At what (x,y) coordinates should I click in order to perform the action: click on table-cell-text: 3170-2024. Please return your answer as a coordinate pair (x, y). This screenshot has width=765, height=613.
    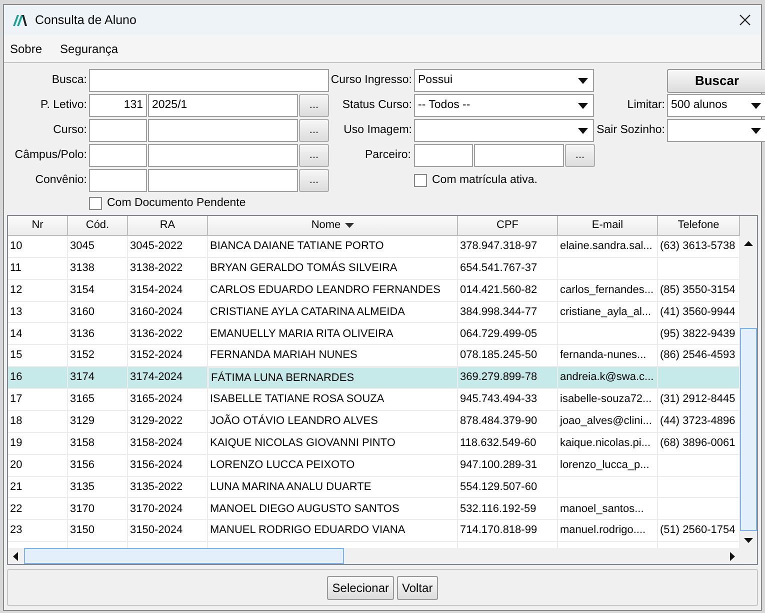
    Looking at the image, I should click on (156, 509).